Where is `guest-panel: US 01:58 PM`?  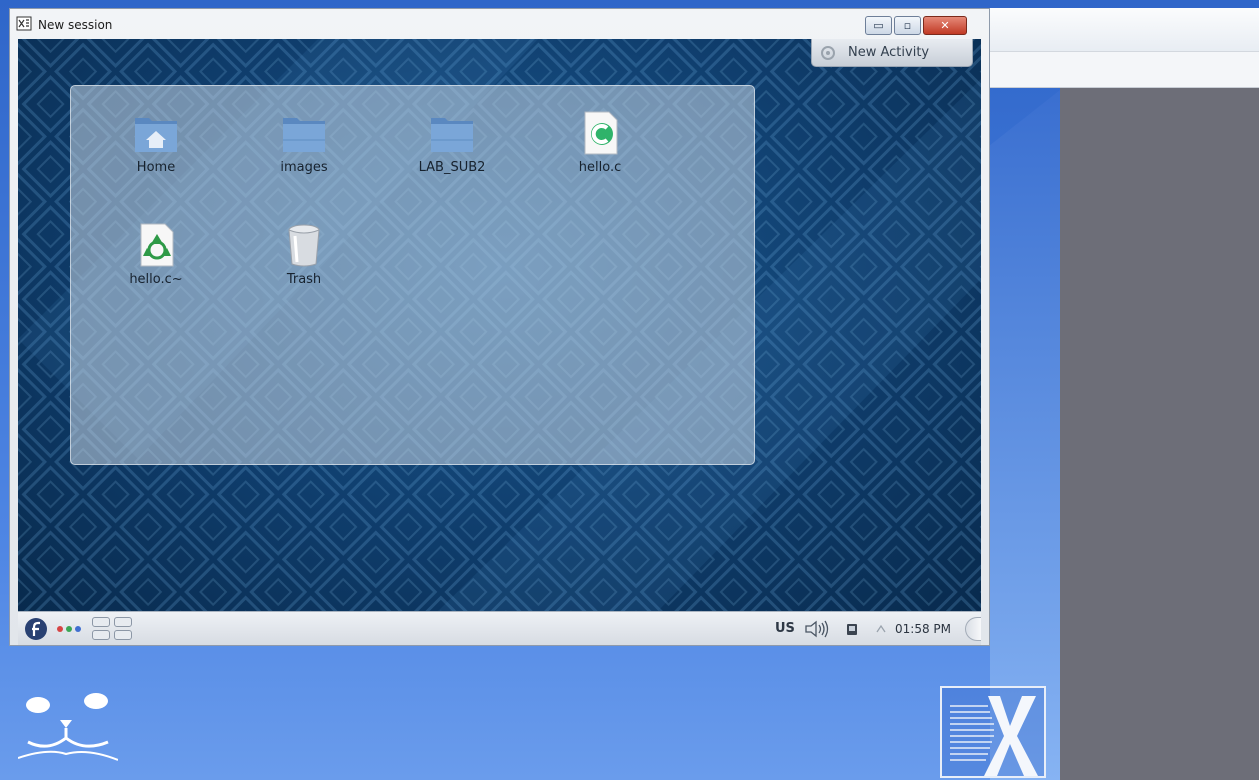
guest-panel: US 01:58 PM is located at coordinates (499, 628).